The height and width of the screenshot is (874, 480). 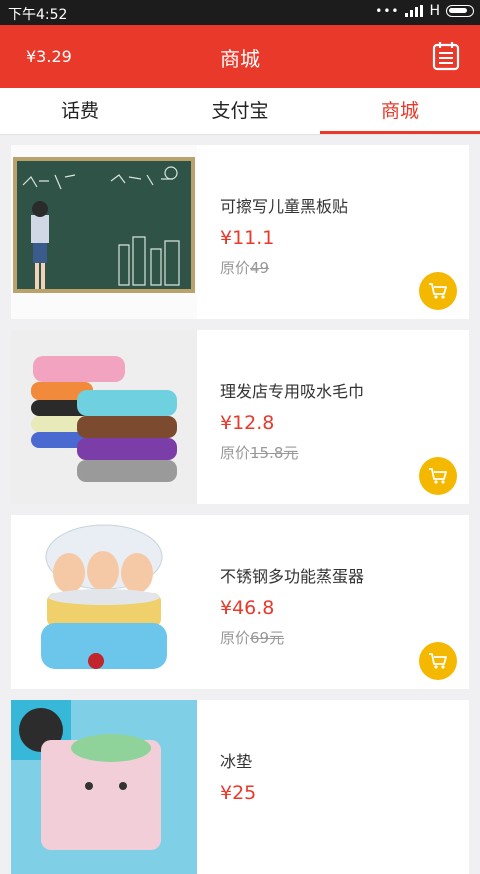 What do you see at coordinates (292, 576) in the screenshot?
I see `product-name: 不锈钢多功能蒸蛋器` at bounding box center [292, 576].